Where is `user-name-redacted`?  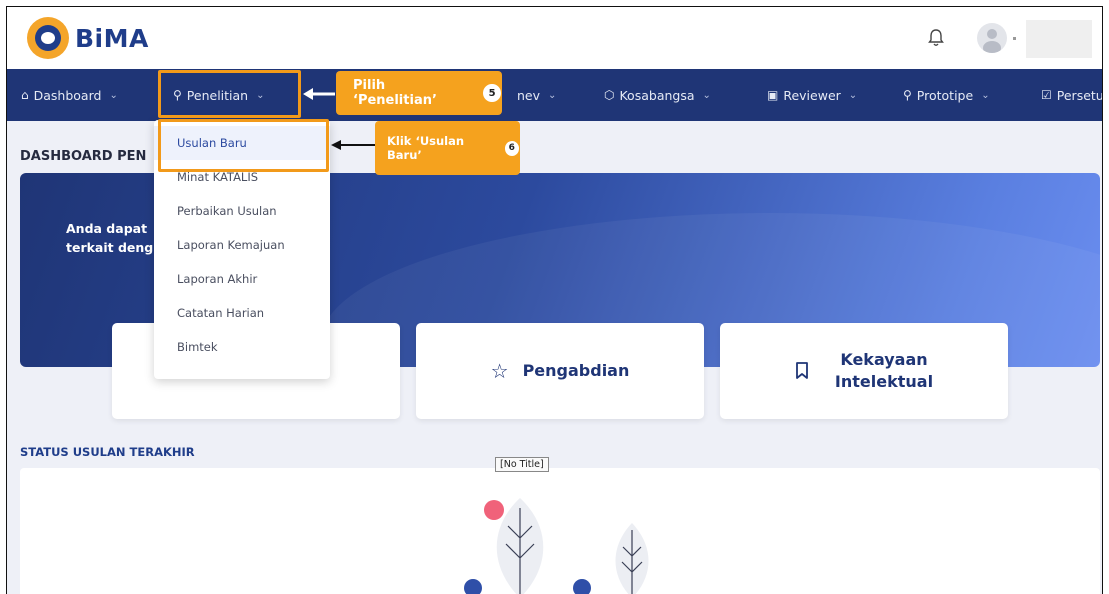 user-name-redacted is located at coordinates (1059, 39).